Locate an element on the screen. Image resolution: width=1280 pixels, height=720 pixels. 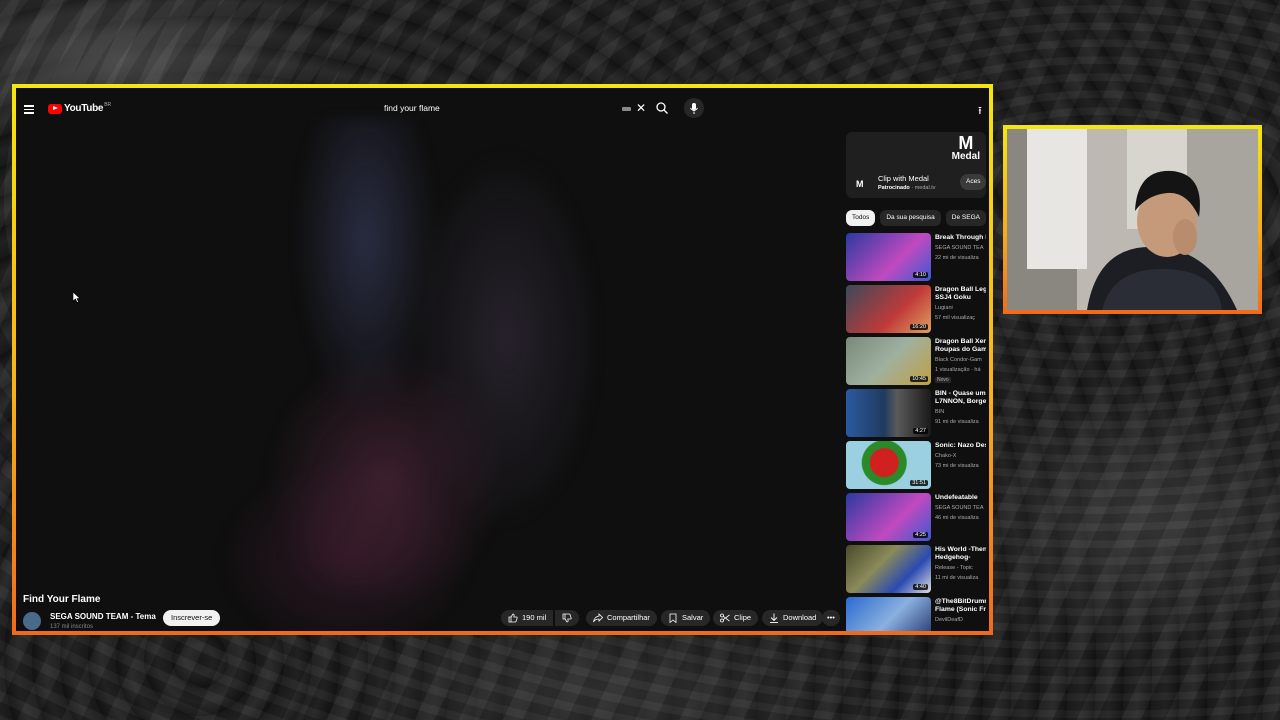
ad-sponsored: Patrocinado · medal.tv is located at coordinates (907, 188).